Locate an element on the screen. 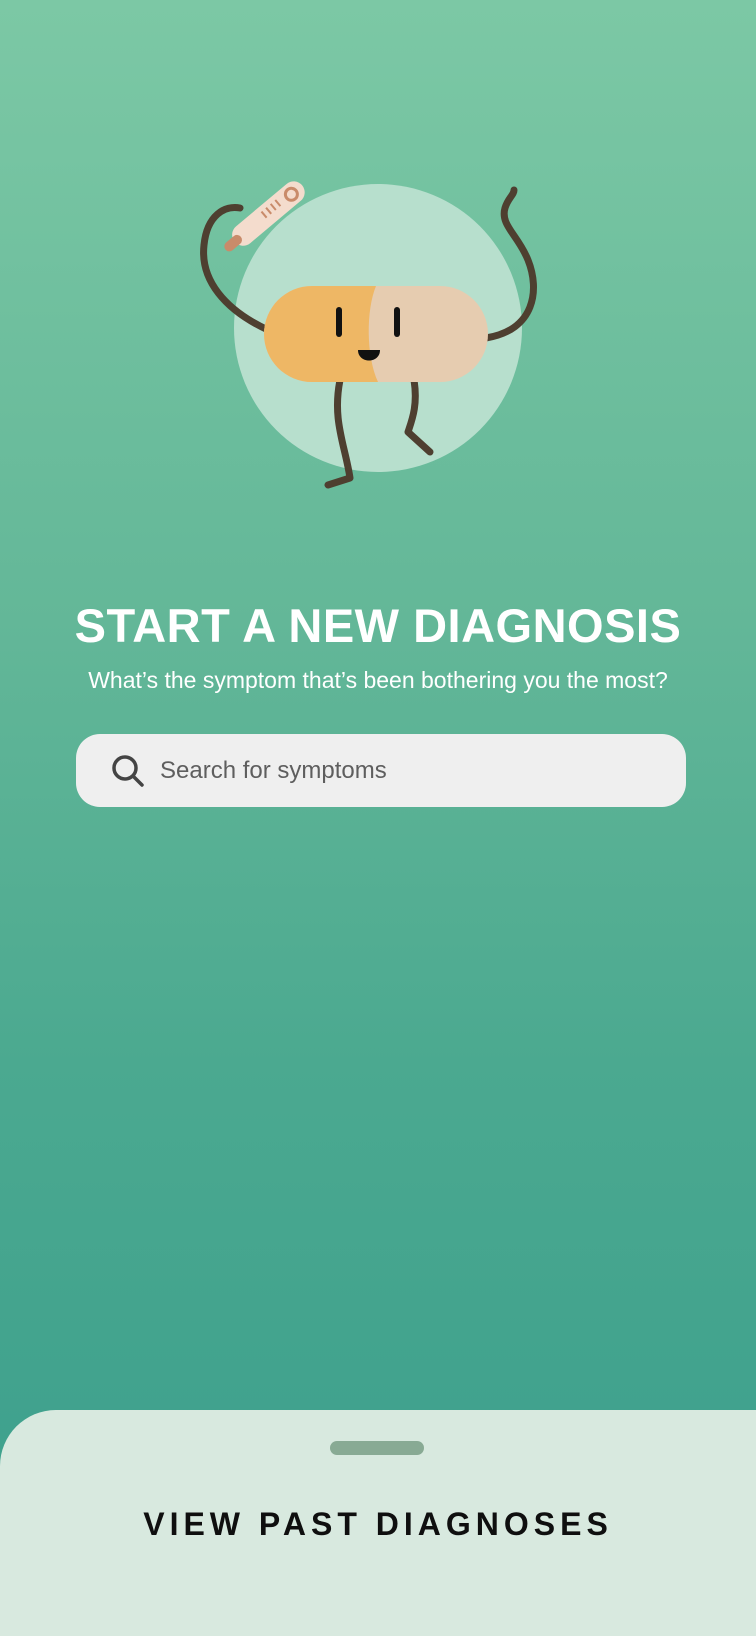 Image resolution: width=756 pixels, height=1636 pixels. page-title: START A NEW DIAGNOSIS is located at coordinates (378, 625).